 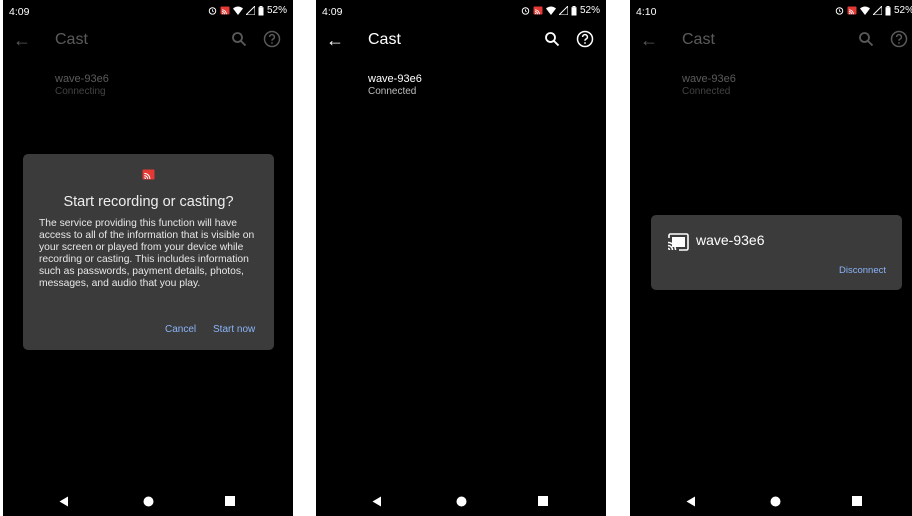 What do you see at coordinates (148, 202) in the screenshot?
I see `dialog-title: Start recording or casting?` at bounding box center [148, 202].